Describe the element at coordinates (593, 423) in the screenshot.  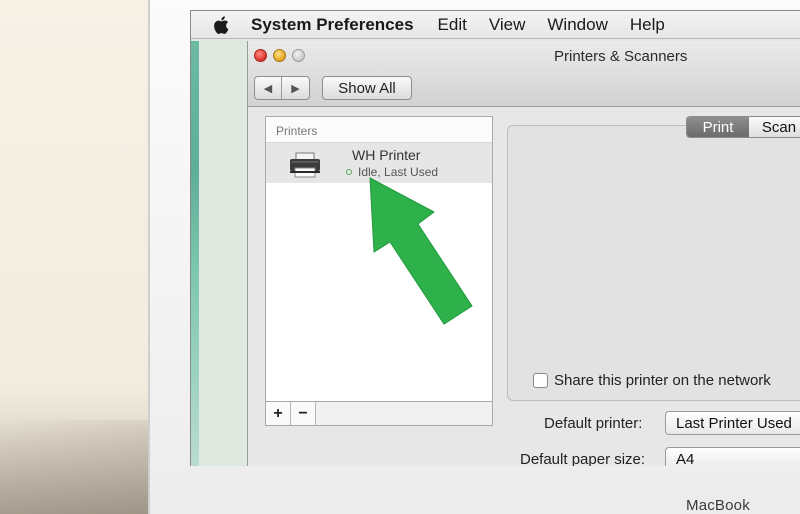
I see `default-printer-label: Default printer:` at that location.